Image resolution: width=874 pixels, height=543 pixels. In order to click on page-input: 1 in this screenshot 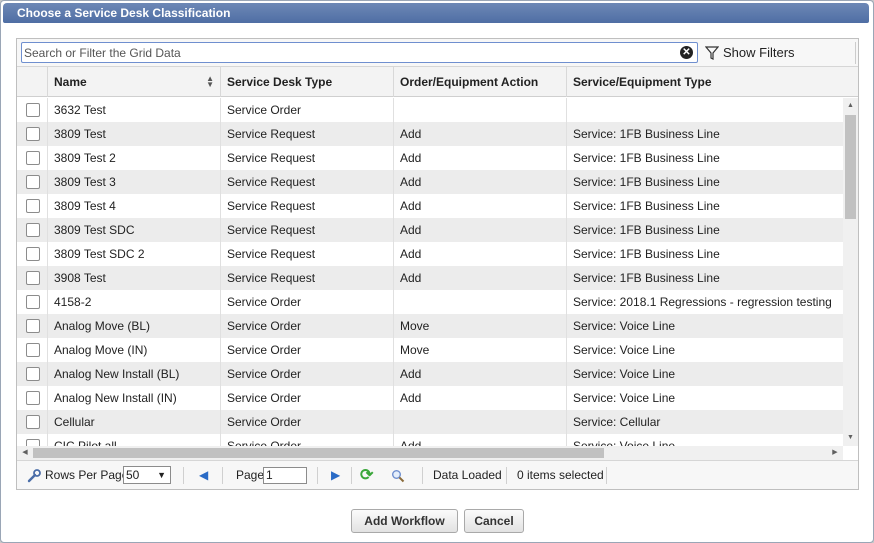, I will do `click(285, 475)`.